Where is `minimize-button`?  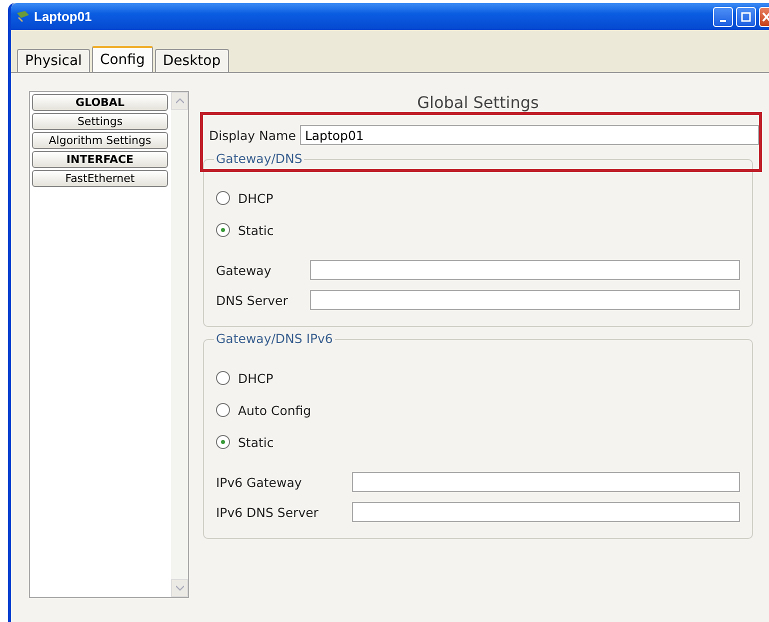
minimize-button is located at coordinates (723, 16).